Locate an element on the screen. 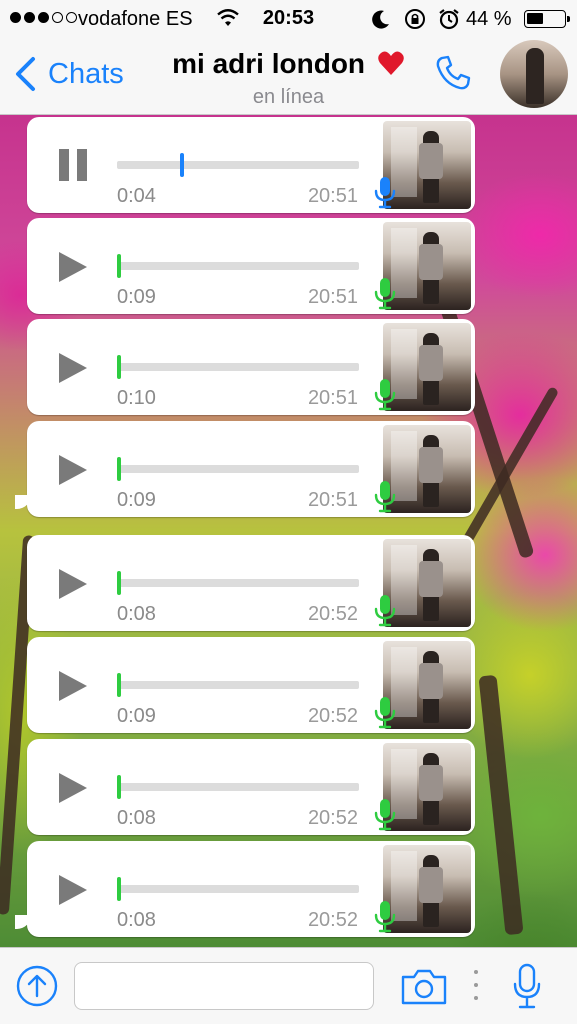 This screenshot has height=1024, width=577. more-icon is located at coordinates (476, 985).